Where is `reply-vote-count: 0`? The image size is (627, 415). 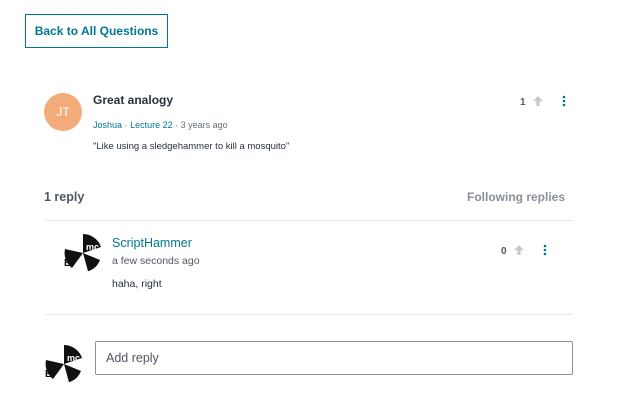
reply-vote-count: 0 is located at coordinates (504, 251).